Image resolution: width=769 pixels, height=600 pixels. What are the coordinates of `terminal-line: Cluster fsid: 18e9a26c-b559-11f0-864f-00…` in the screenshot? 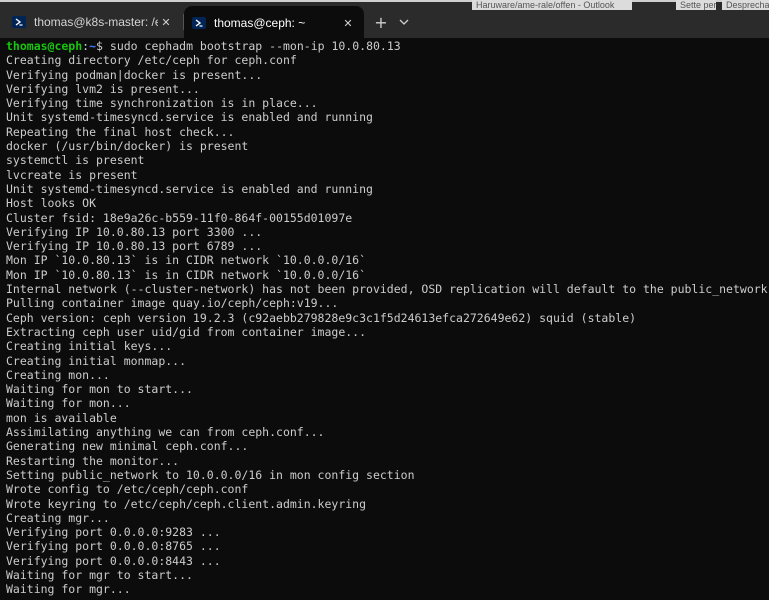 It's located at (179, 217).